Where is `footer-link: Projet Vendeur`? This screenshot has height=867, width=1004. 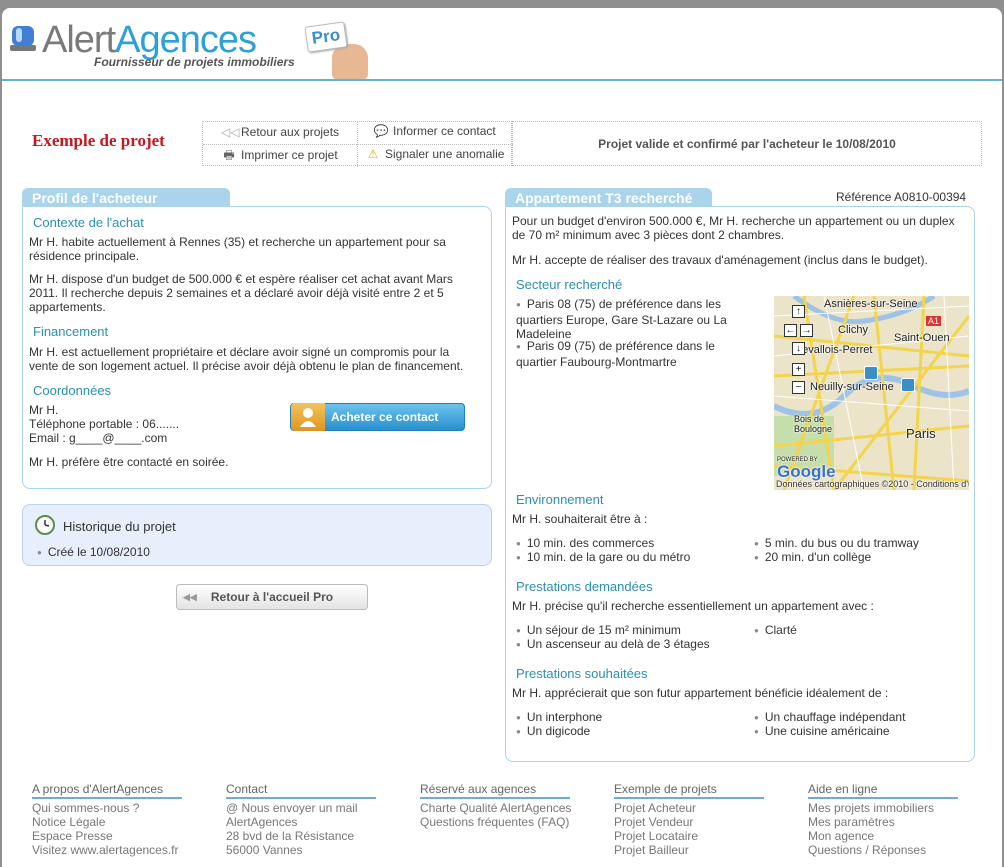
footer-link: Projet Vendeur is located at coordinates (689, 822).